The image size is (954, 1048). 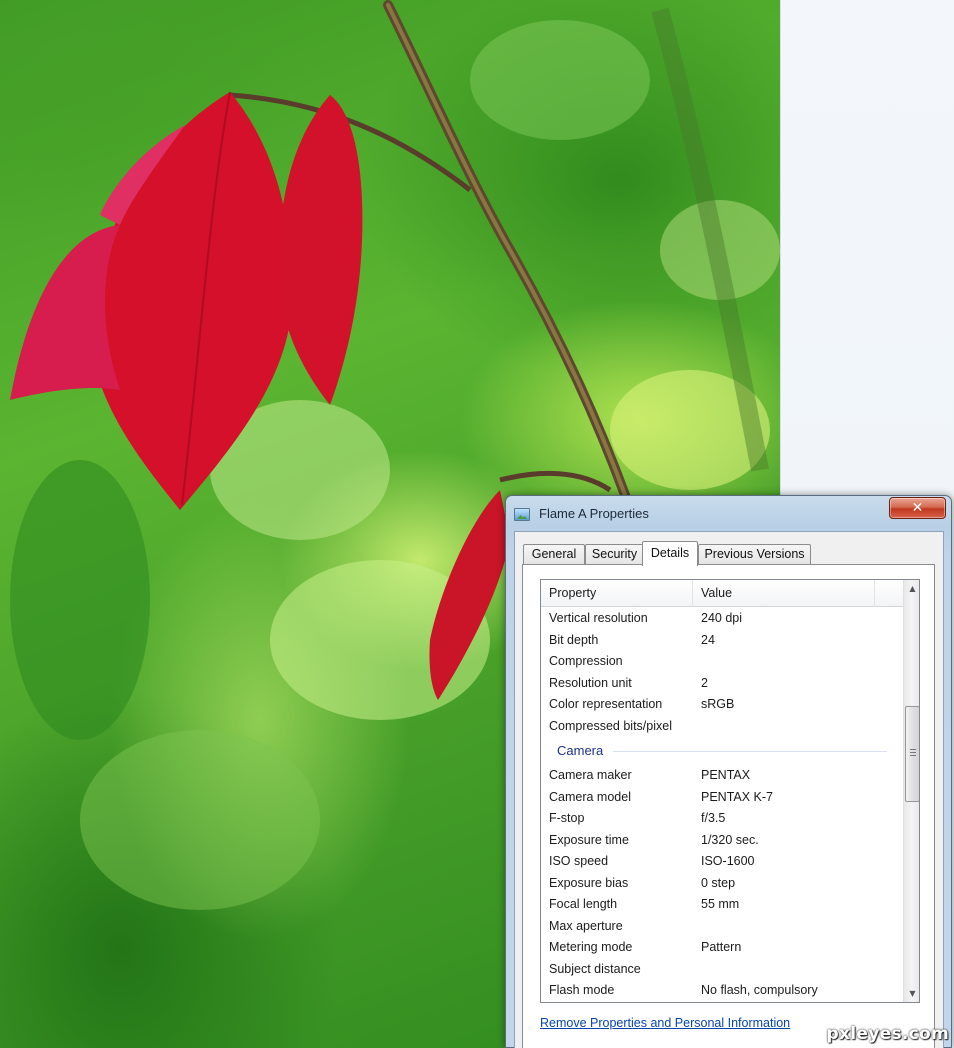 What do you see at coordinates (750, 751) in the screenshot?
I see `group-divider` at bounding box center [750, 751].